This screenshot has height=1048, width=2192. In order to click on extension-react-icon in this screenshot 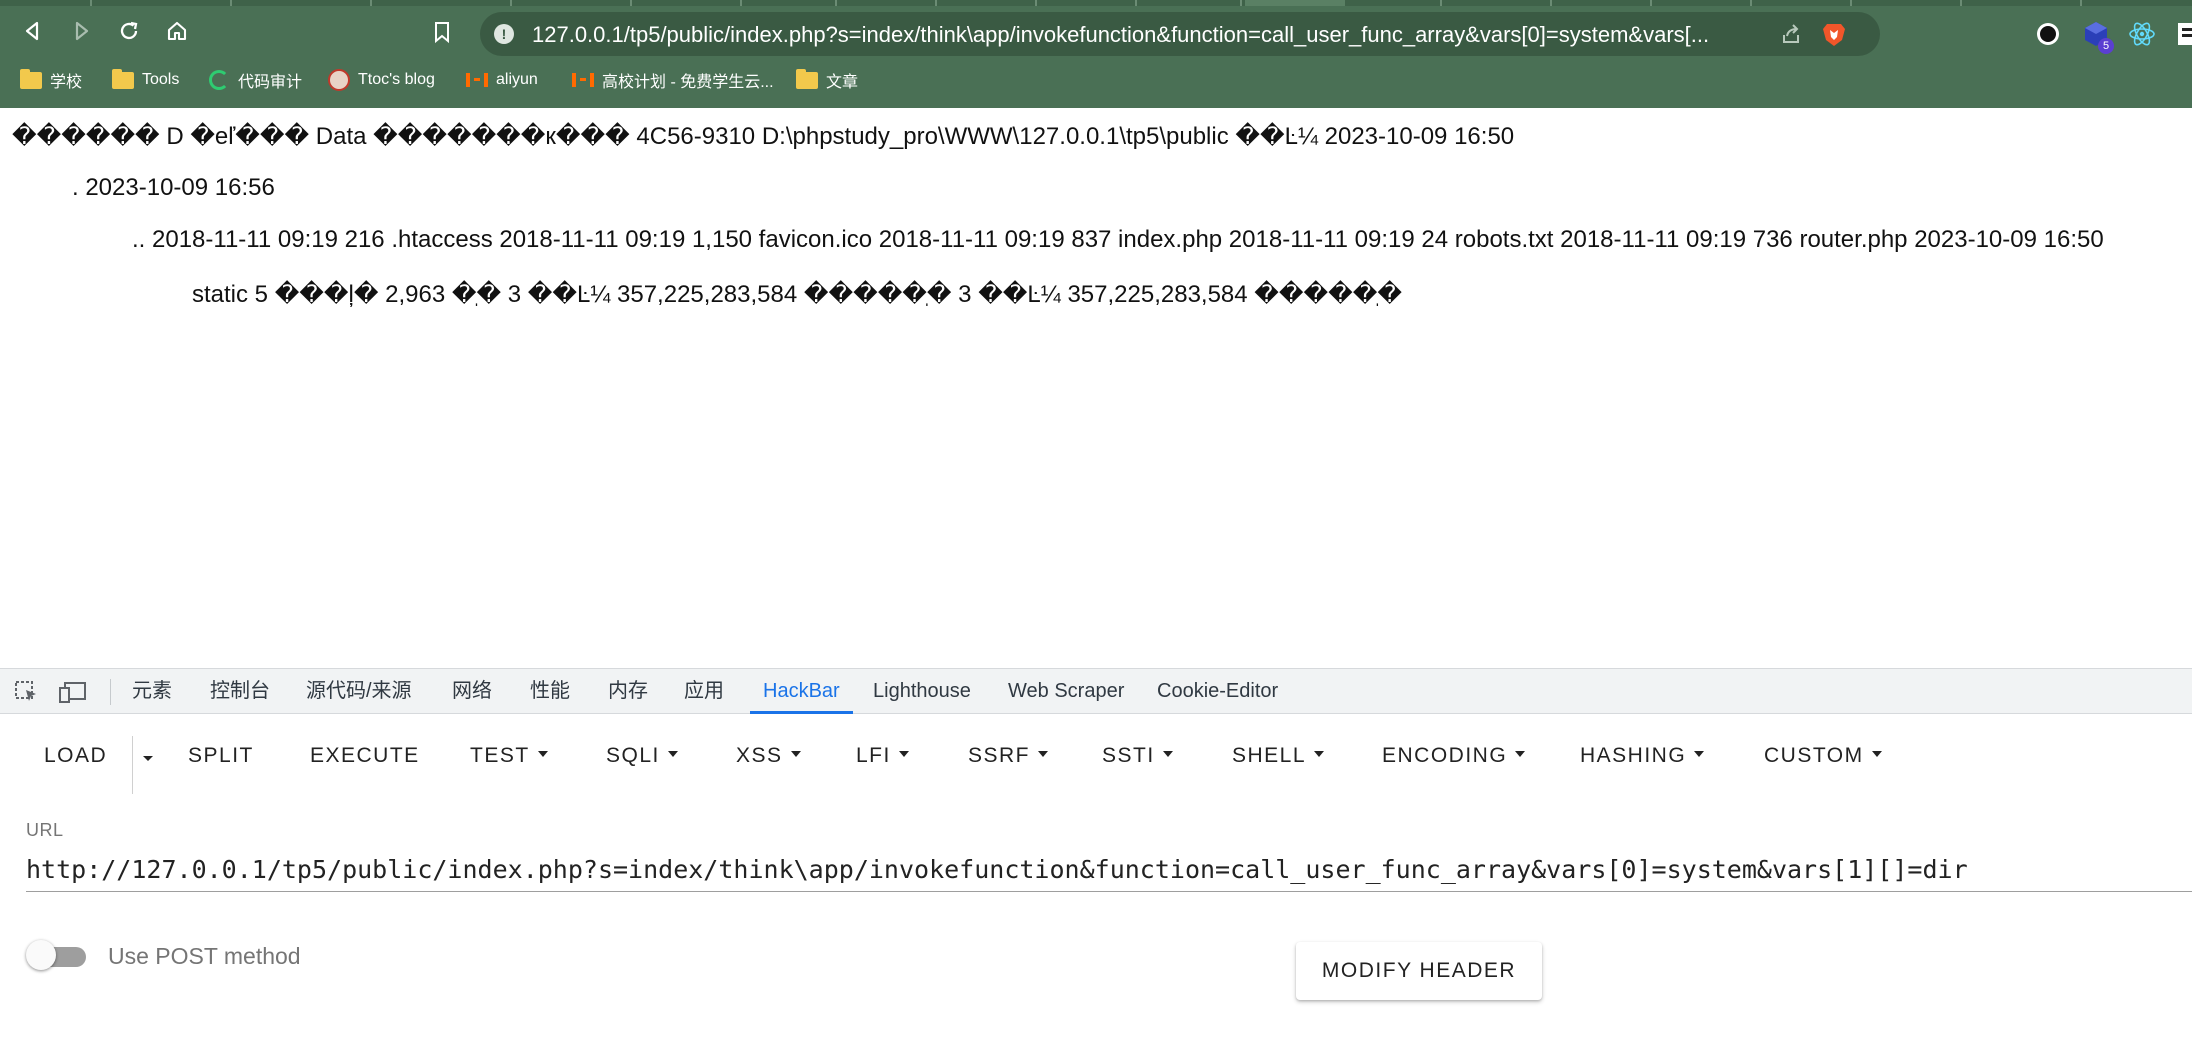, I will do `click(2142, 34)`.